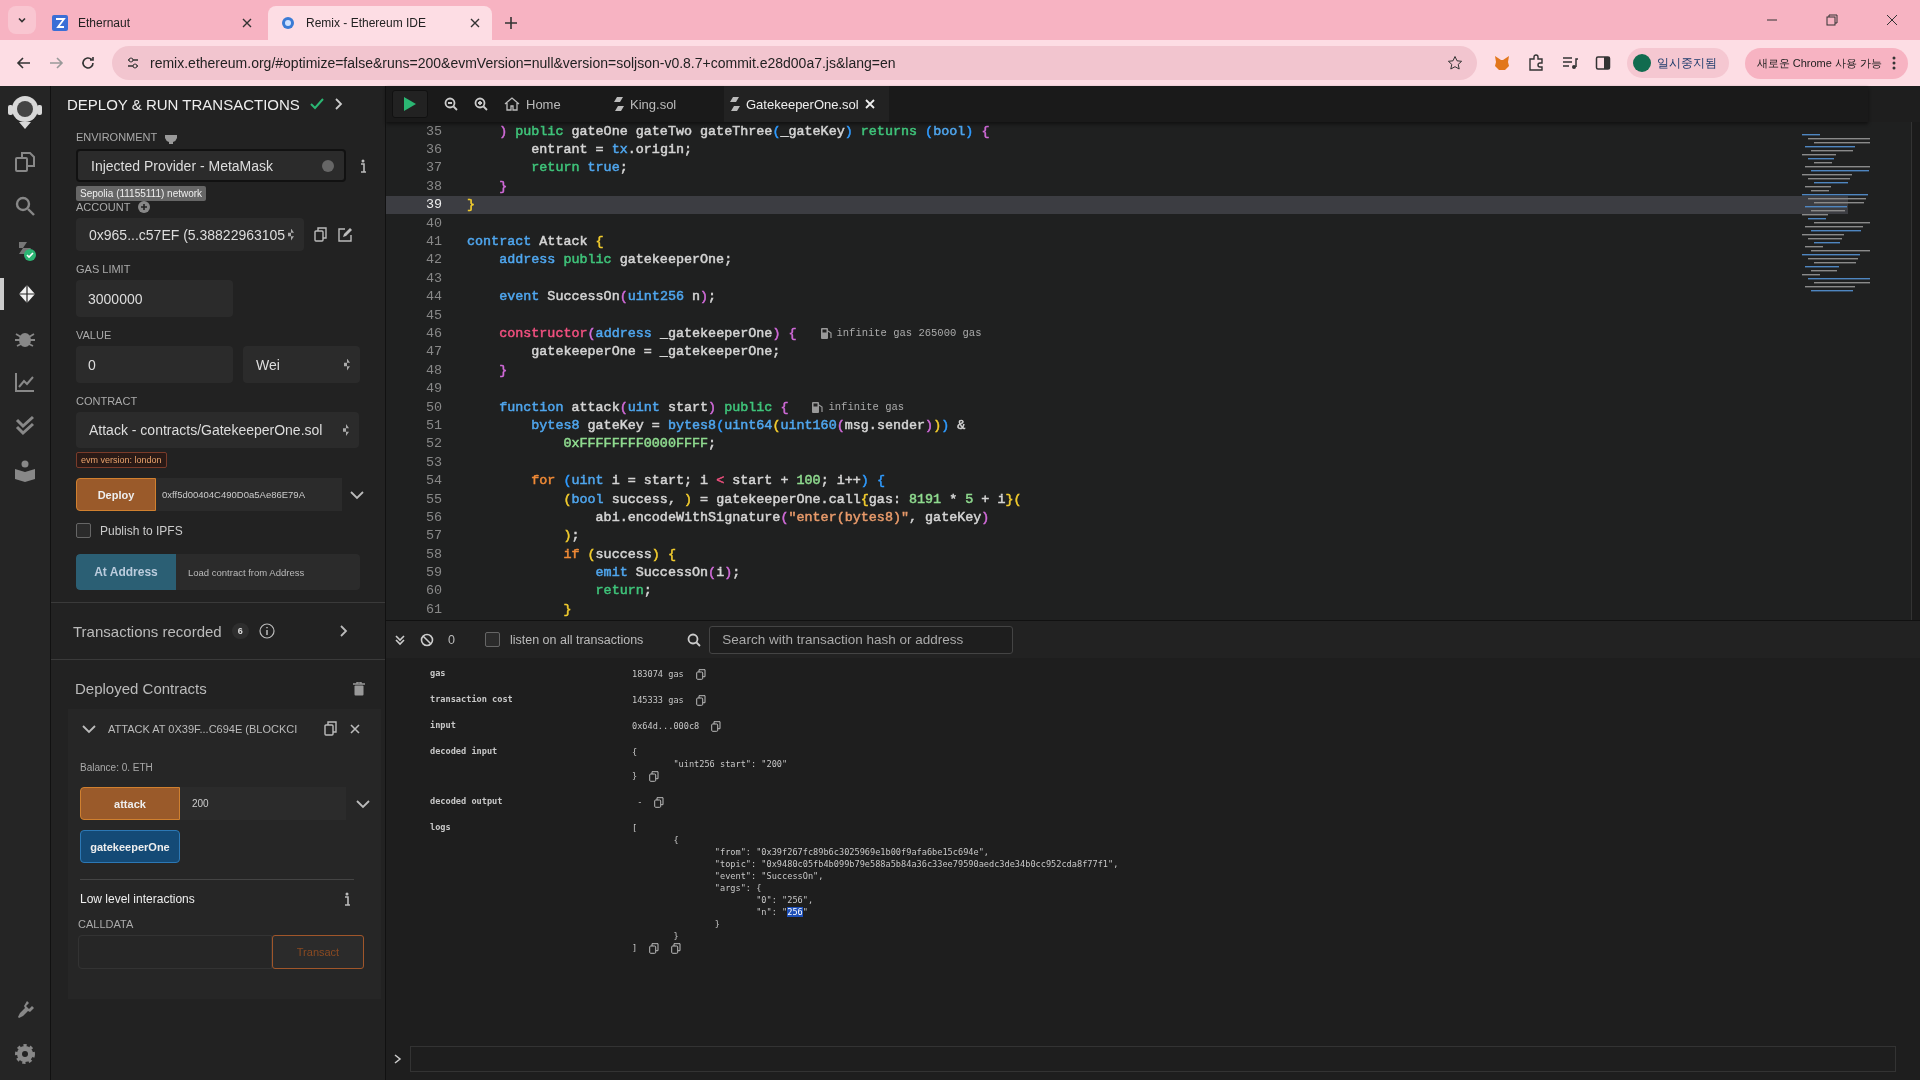  I want to click on section-title: Deployed Contracts, so click(141, 688).